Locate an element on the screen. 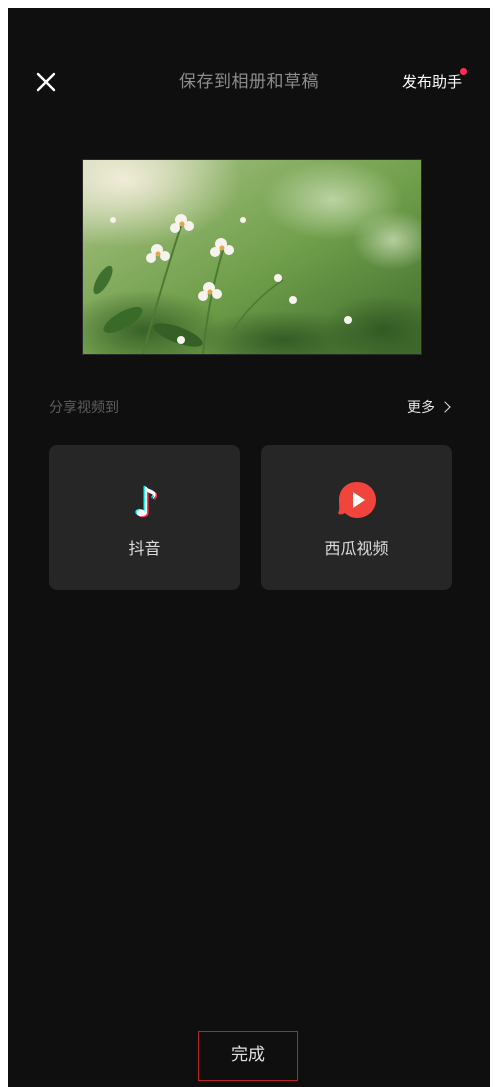 The height and width of the screenshot is (1087, 496). more-label: 更多 is located at coordinates (421, 408).